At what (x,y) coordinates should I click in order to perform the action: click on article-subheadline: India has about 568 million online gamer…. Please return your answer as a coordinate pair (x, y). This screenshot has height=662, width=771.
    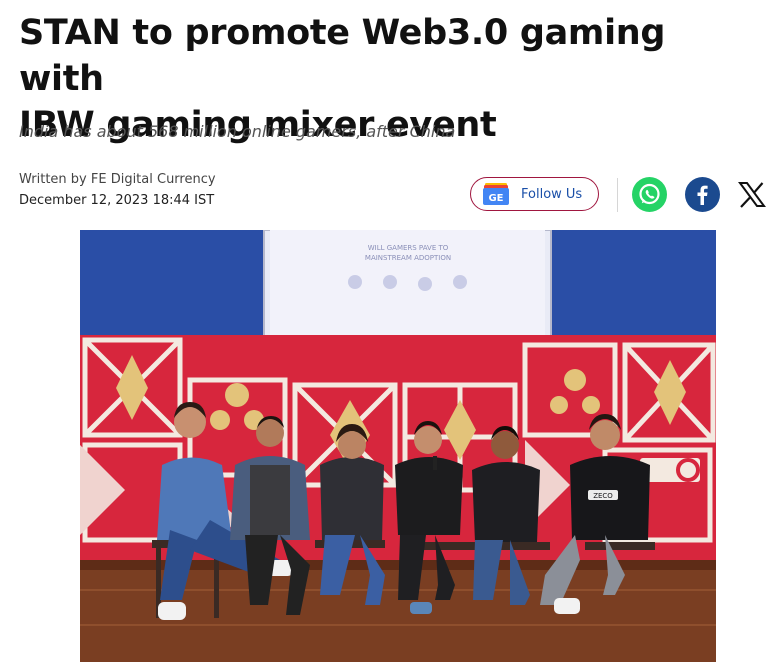
    Looking at the image, I should click on (237, 131).